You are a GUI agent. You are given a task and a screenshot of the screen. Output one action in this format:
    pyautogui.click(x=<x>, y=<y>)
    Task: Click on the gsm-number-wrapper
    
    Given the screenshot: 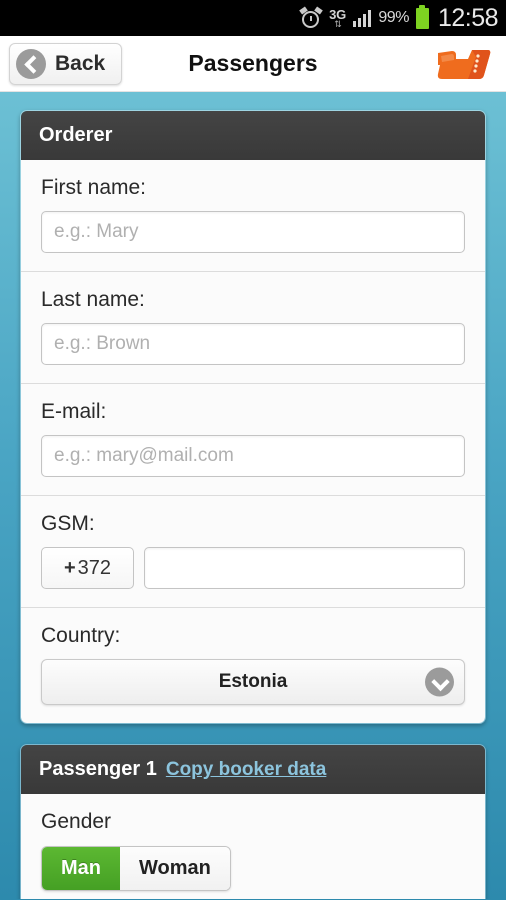 What is the action you would take?
    pyautogui.click(x=304, y=568)
    